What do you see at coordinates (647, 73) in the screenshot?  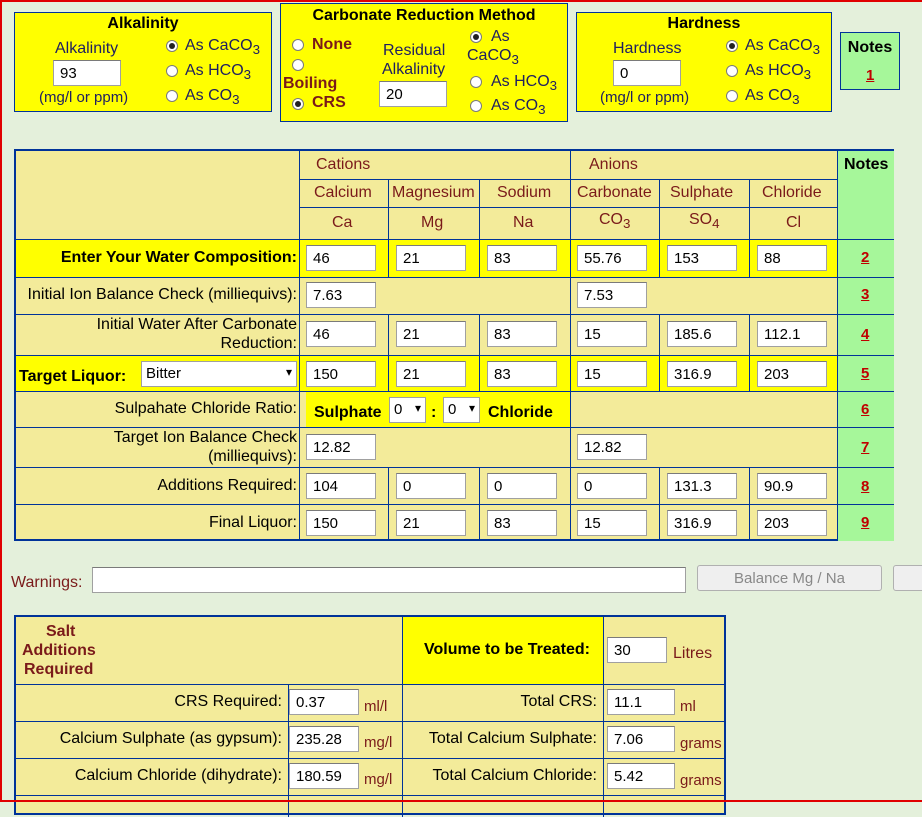 I see `hardness-input: 0` at bounding box center [647, 73].